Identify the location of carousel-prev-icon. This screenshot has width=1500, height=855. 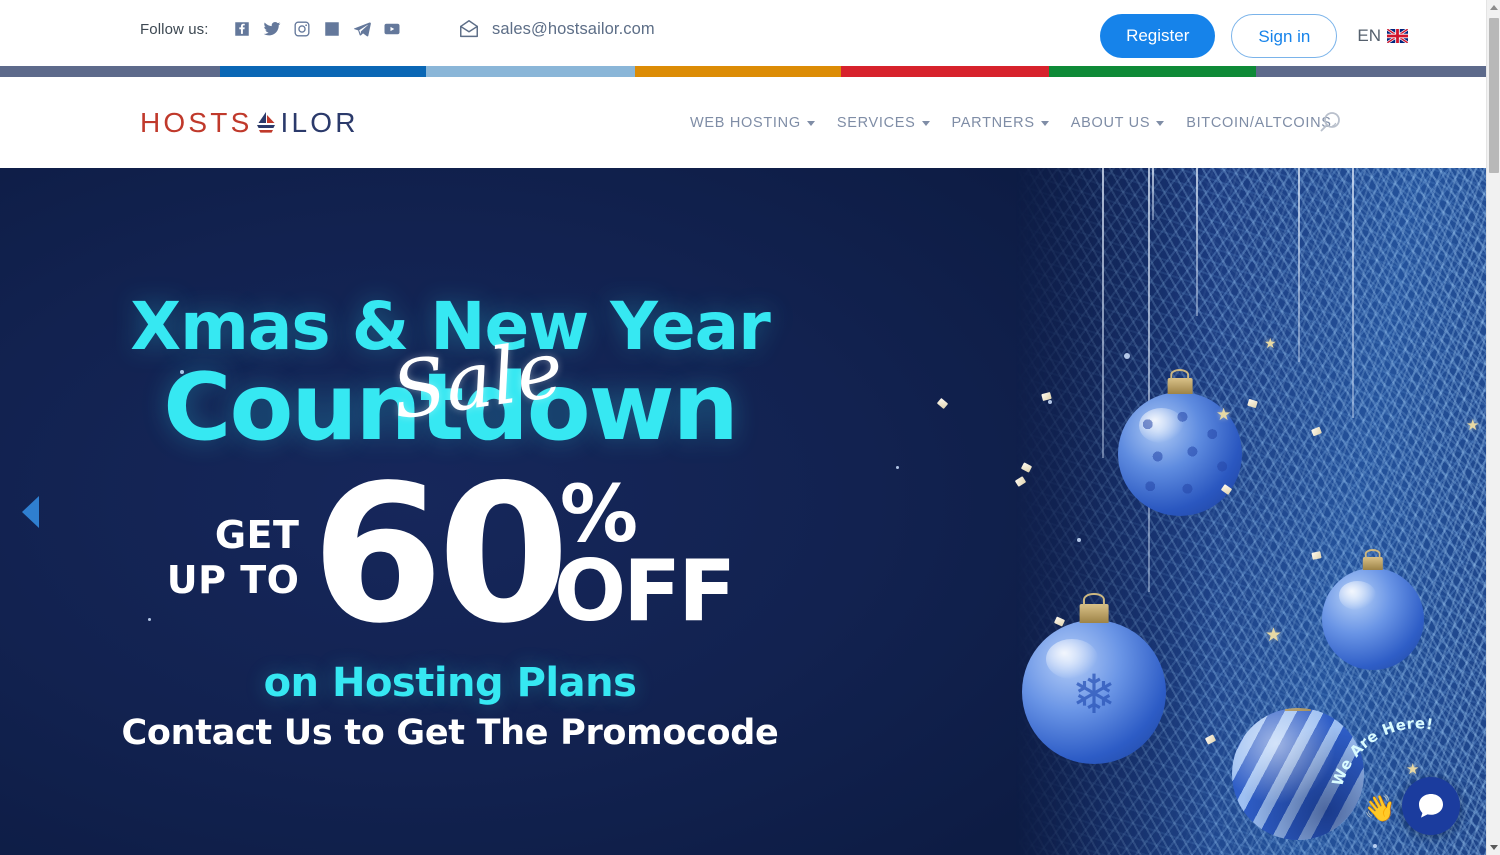
(30, 511).